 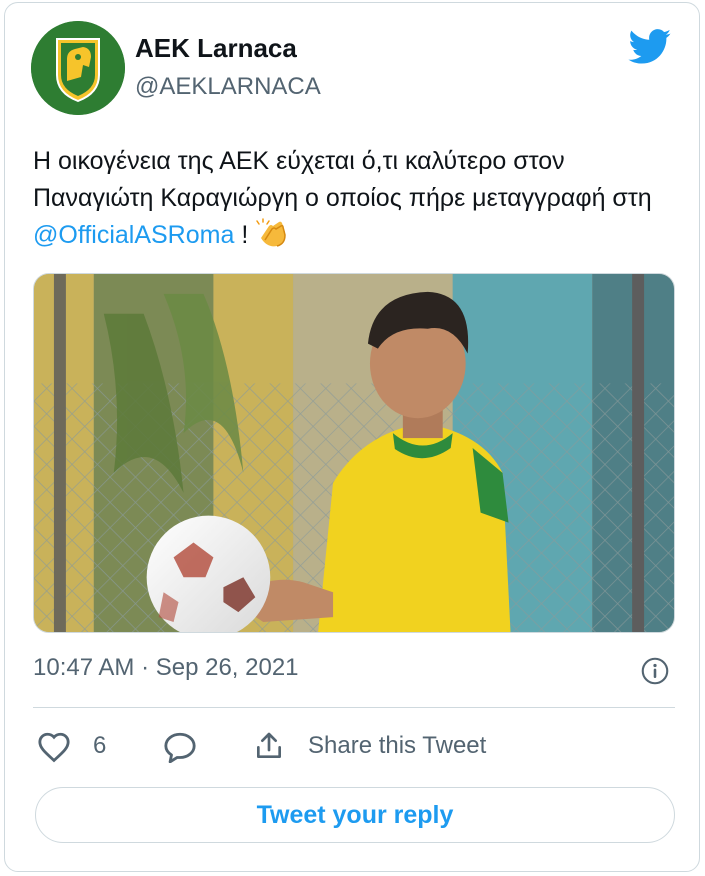 I want to click on heart-icon, so click(x=54, y=747).